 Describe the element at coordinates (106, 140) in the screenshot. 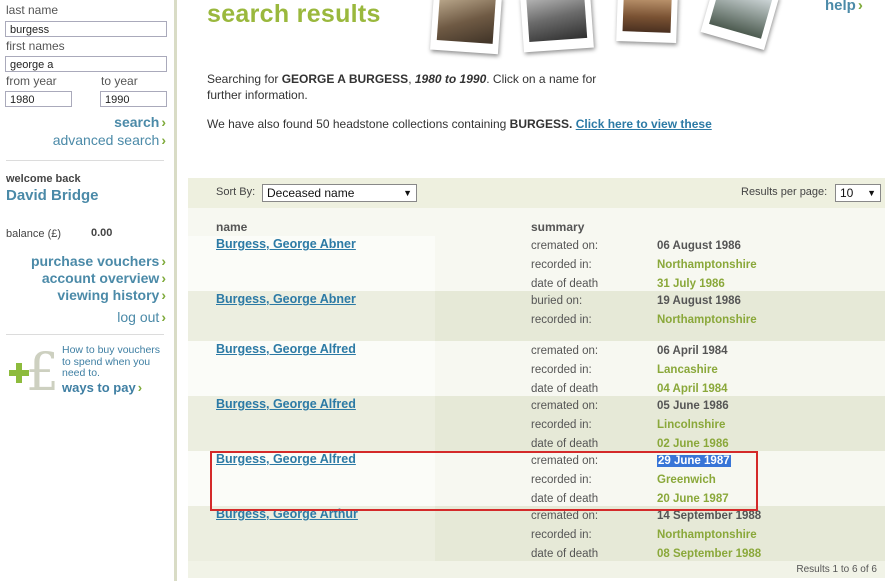

I see `advanced-search-label: advanced search` at that location.